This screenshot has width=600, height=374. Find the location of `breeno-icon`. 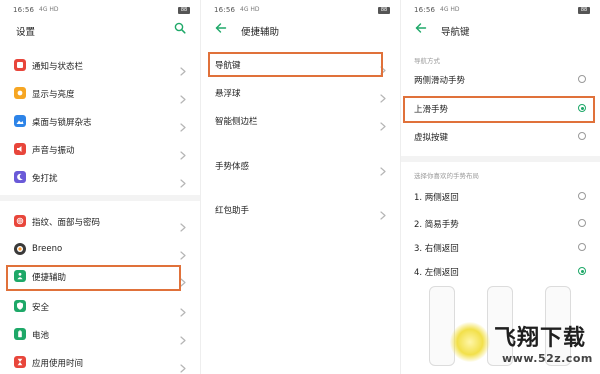

breeno-icon is located at coordinates (20, 249).